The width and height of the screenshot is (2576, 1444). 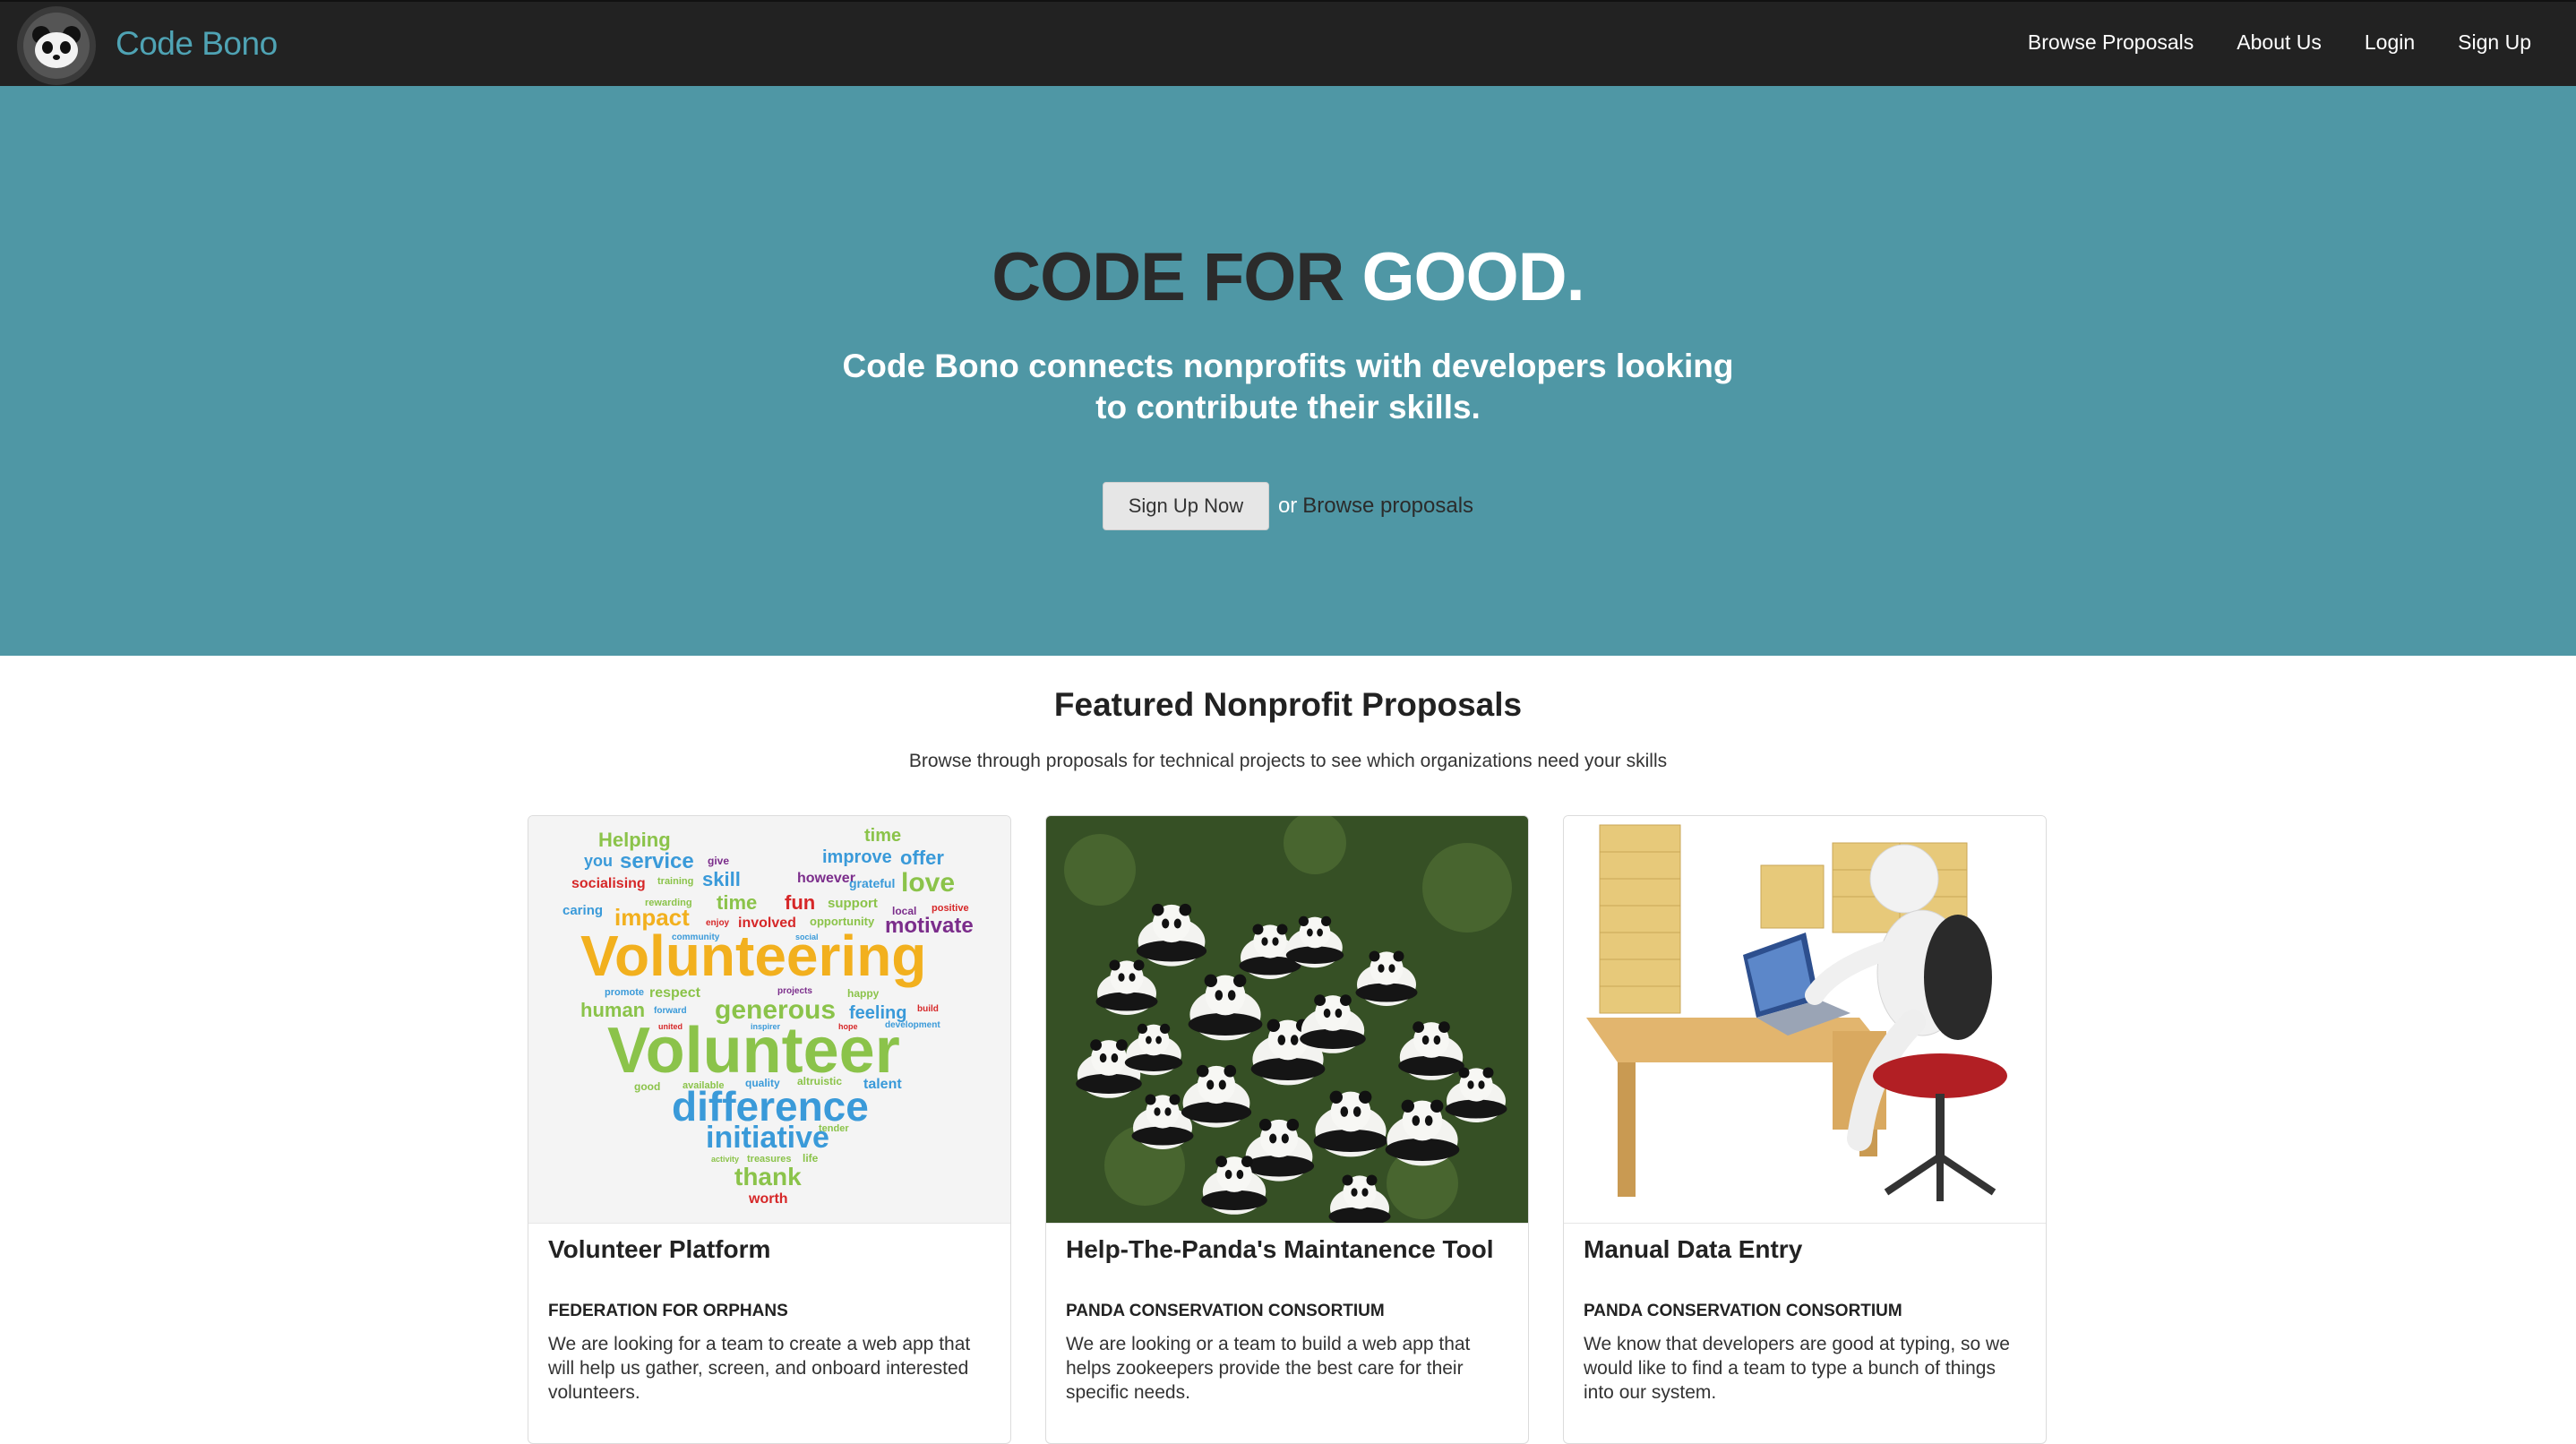 What do you see at coordinates (1805, 1020) in the screenshot?
I see `data-entry-illustration` at bounding box center [1805, 1020].